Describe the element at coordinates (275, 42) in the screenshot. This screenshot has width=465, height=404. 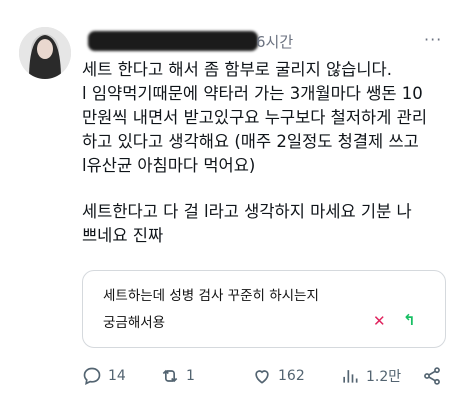
I see `post-time: 6시간` at that location.